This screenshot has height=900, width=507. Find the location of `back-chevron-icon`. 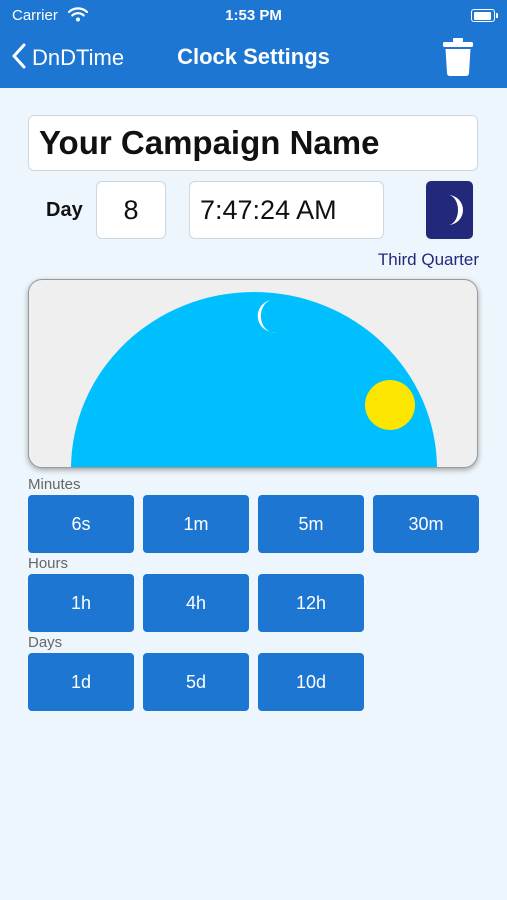

back-chevron-icon is located at coordinates (19, 58).